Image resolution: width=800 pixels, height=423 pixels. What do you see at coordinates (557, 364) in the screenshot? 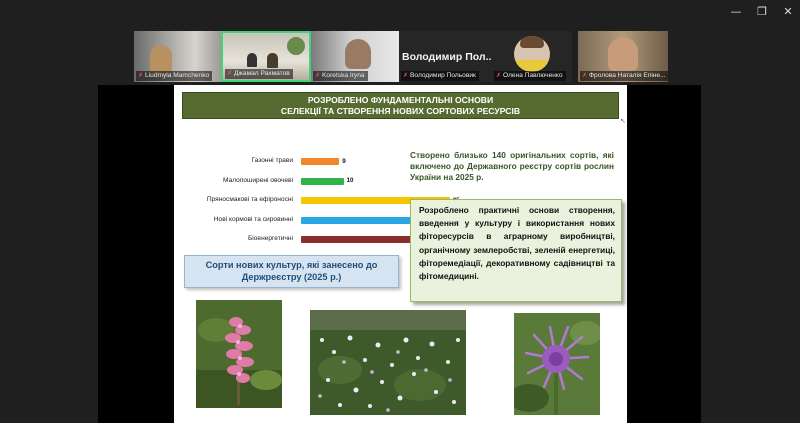
I see `plant-photo-purple-flower` at bounding box center [557, 364].